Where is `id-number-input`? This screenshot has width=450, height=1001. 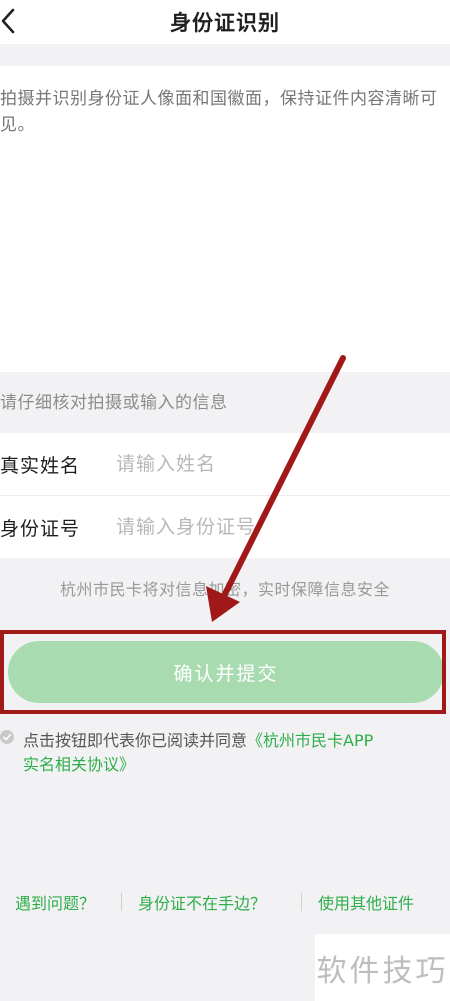 id-number-input is located at coordinates (276, 527).